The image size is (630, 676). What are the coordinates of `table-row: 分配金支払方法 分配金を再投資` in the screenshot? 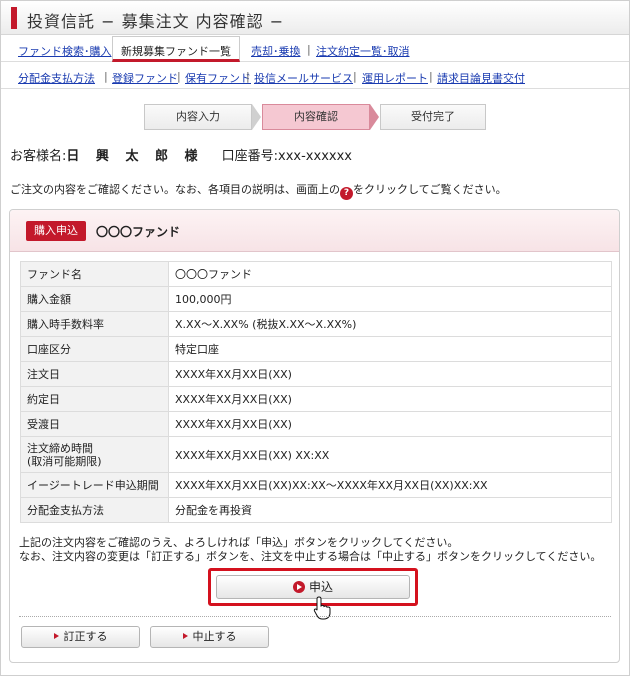 It's located at (316, 510).